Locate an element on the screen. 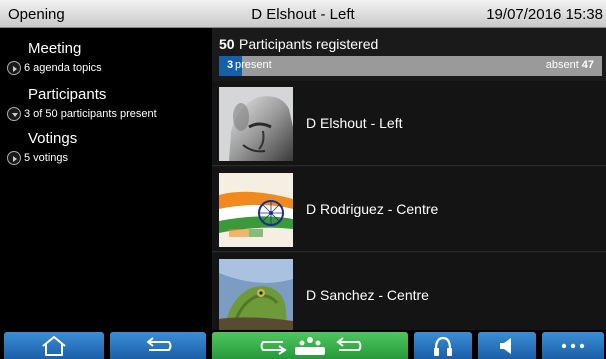 Image resolution: width=606 pixels, height=359 pixels. home-icon is located at coordinates (54, 345).